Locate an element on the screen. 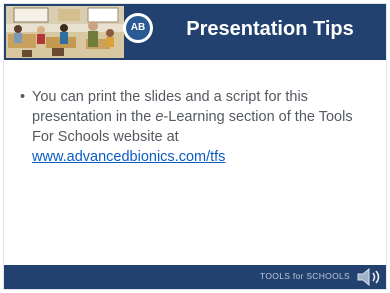 This screenshot has width=390, height=293. advanced-bionics-logo: AB is located at coordinates (138, 28).